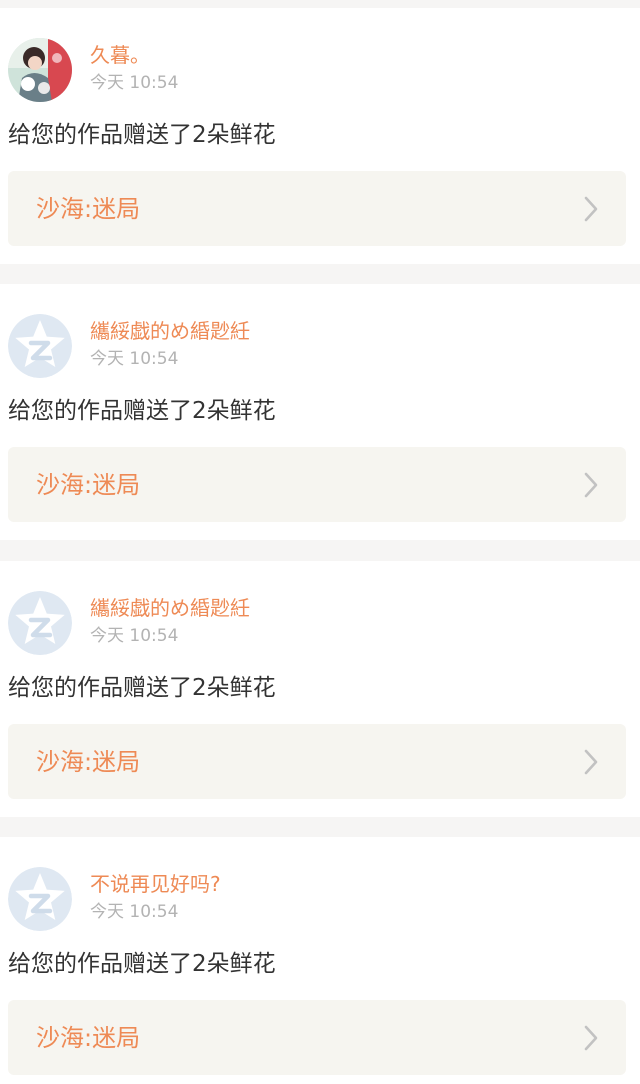 This screenshot has height=1084, width=640. I want to click on user-name: 久暮。, so click(120, 55).